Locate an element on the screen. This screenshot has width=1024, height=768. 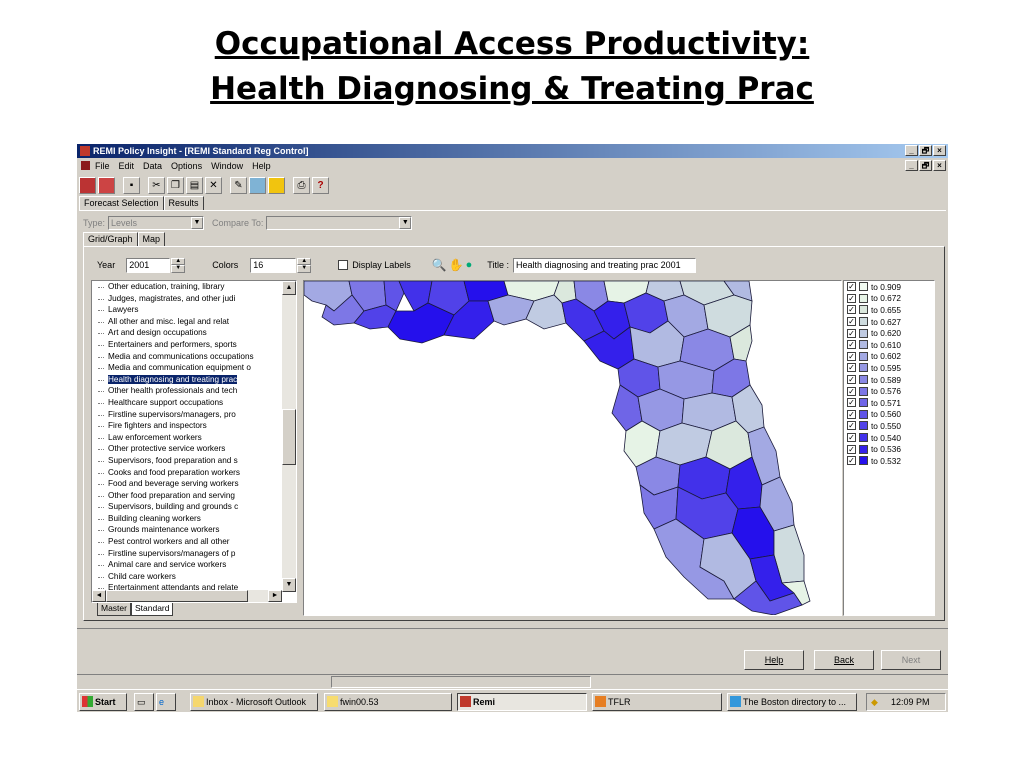
scroll-right-icon: ► is located at coordinates (275, 596).